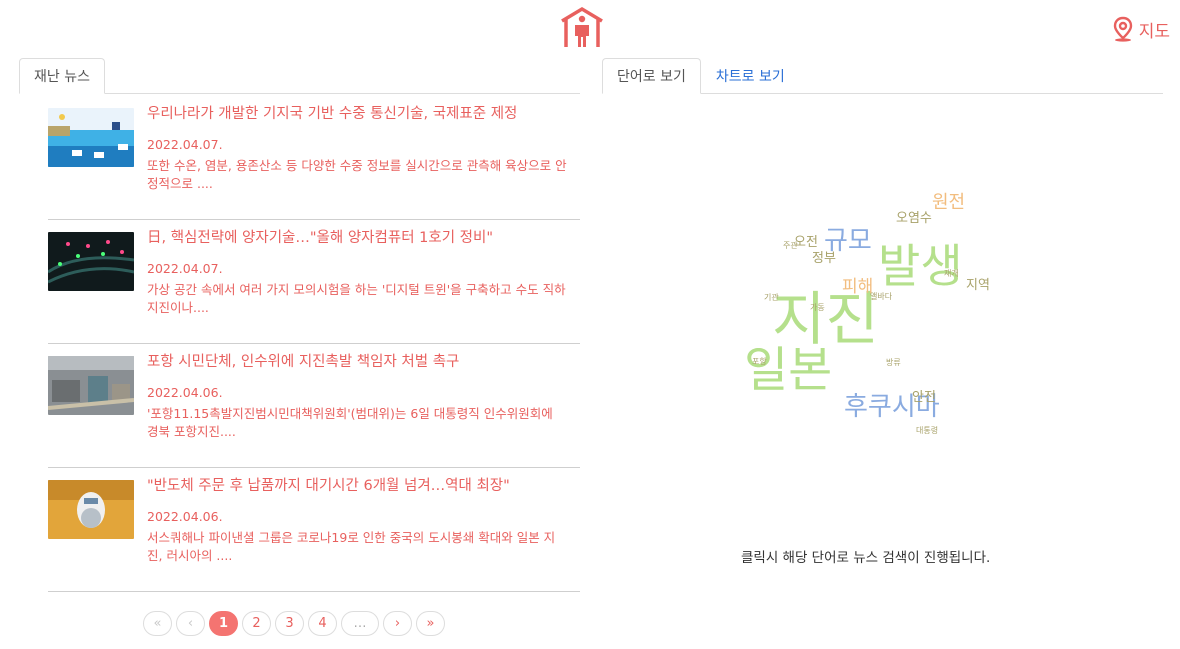 The width and height of the screenshot is (1180, 649). What do you see at coordinates (357, 238) in the screenshot?
I see `news-title: 日, 핵심전략에 양자기술…"올해 양자컴퓨터 1호기 정비"` at bounding box center [357, 238].